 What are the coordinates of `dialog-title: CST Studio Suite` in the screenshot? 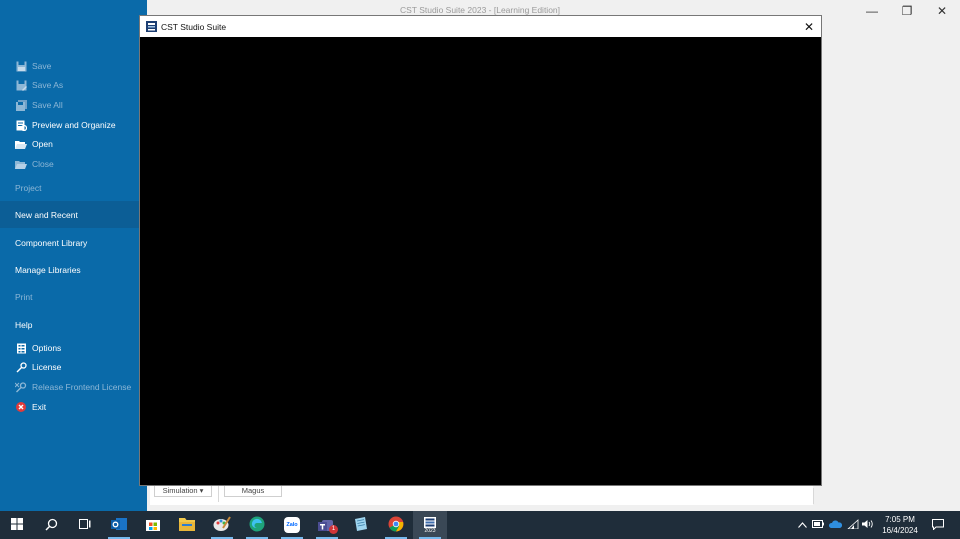 It's located at (194, 26).